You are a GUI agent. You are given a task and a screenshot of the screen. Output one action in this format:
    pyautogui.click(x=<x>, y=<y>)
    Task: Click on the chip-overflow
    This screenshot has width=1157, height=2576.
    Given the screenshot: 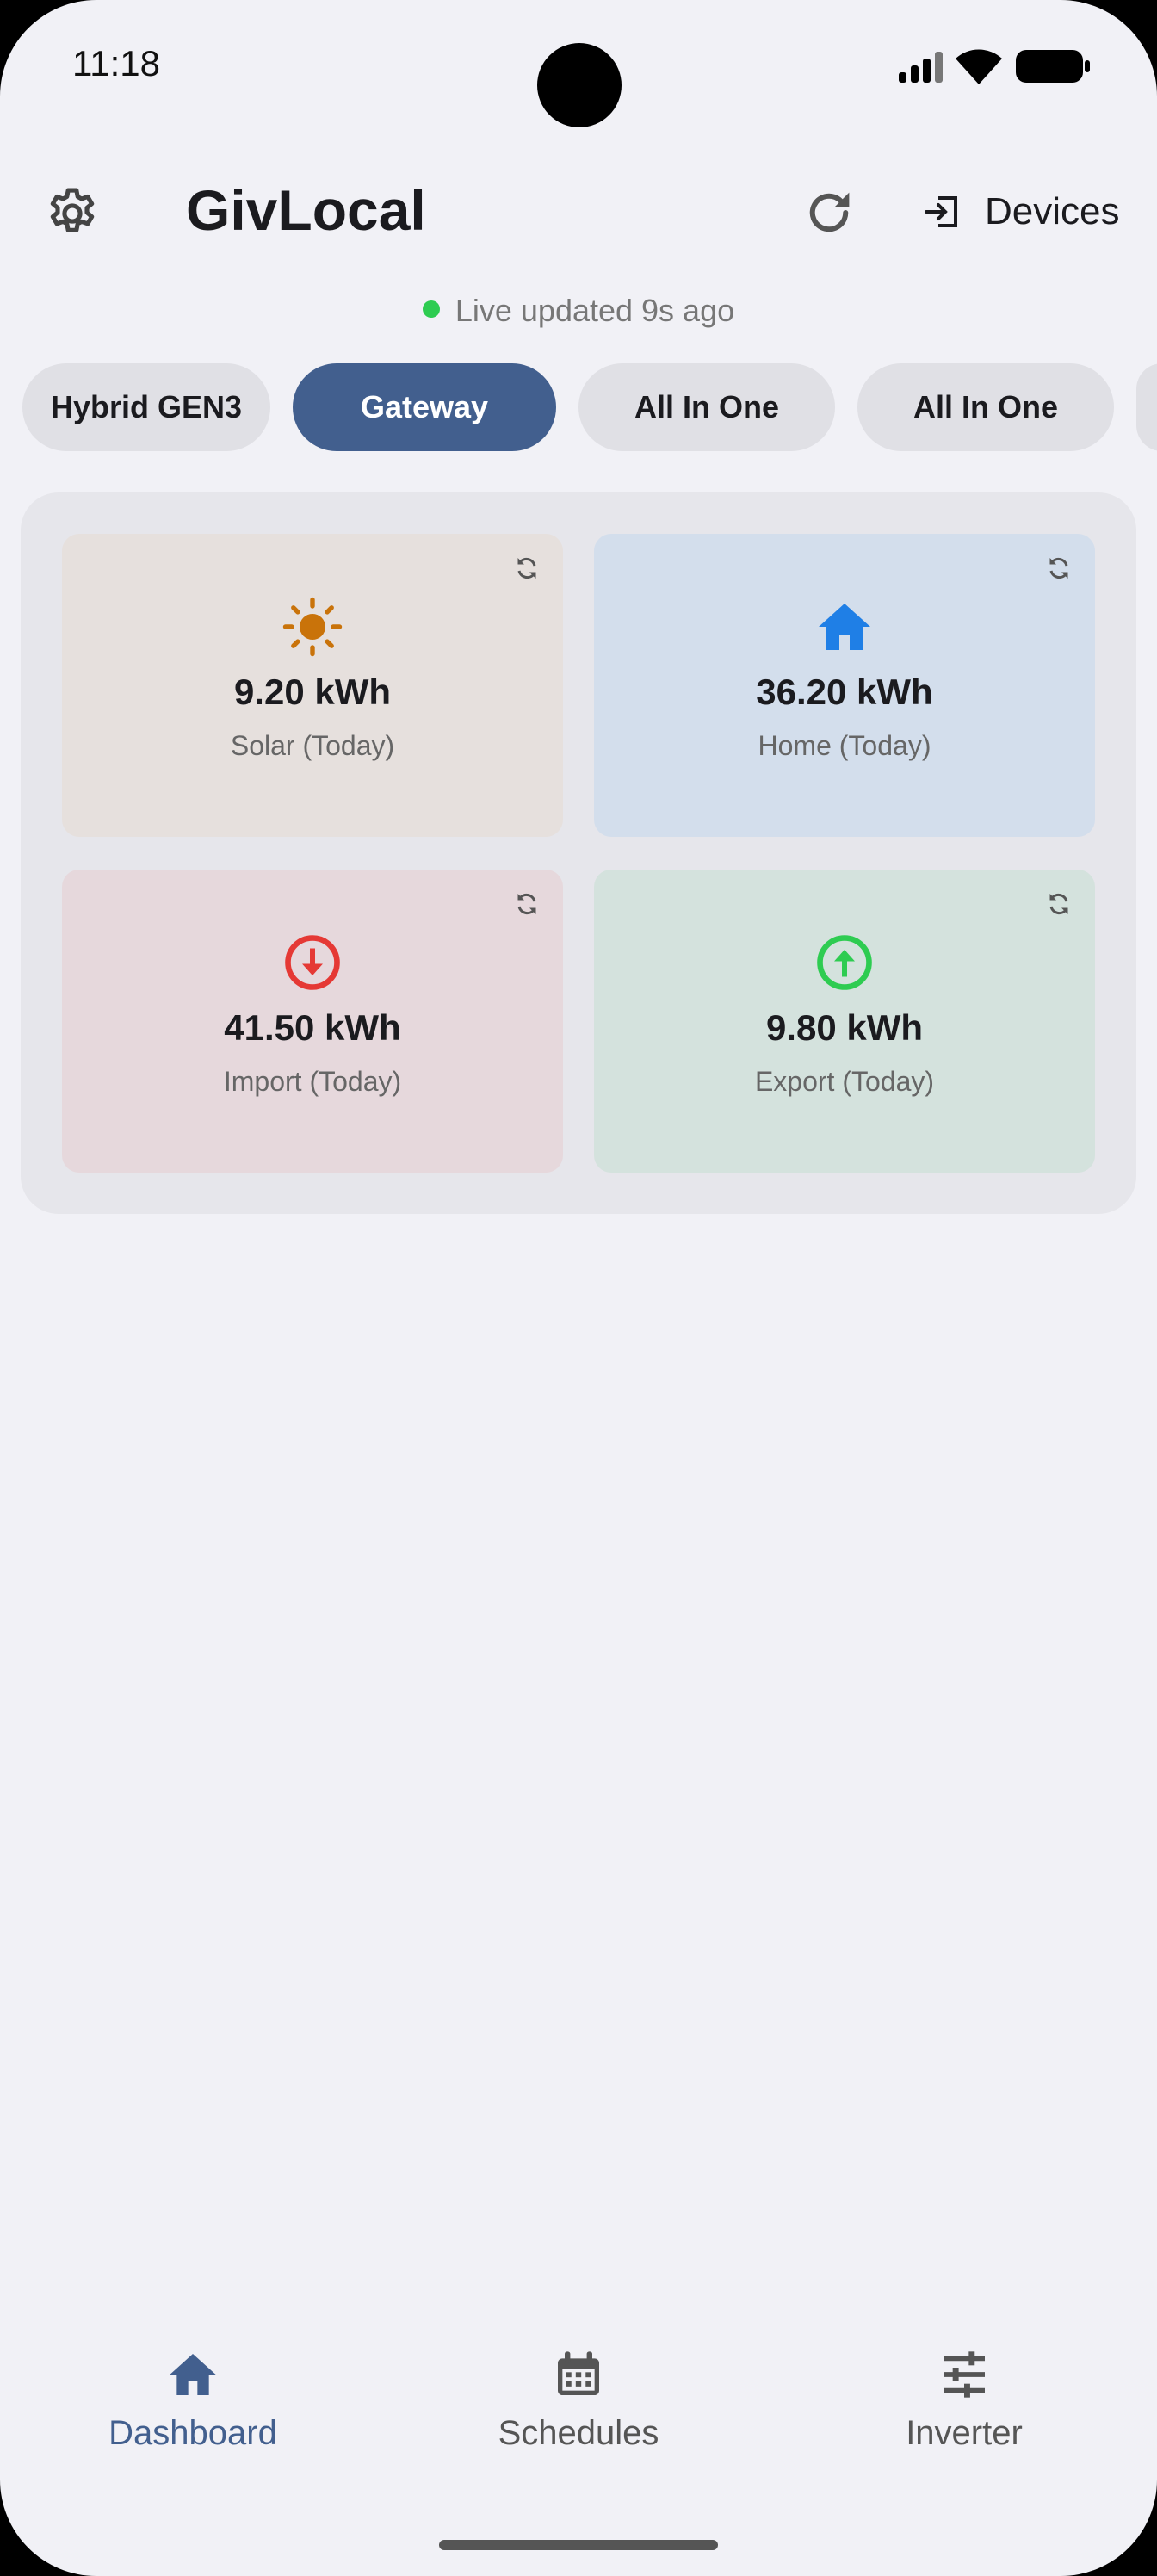 What is the action you would take?
    pyautogui.click(x=1146, y=407)
    